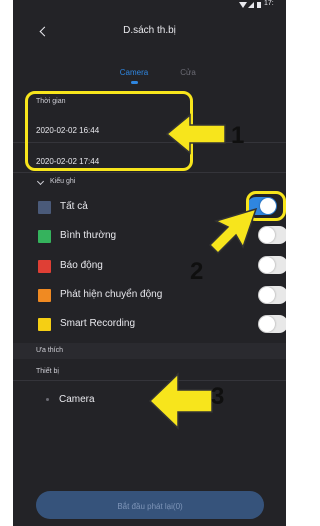 This screenshot has width=320, height=526. What do you see at coordinates (197, 271) in the screenshot?
I see `annotation-number-2: 2` at bounding box center [197, 271].